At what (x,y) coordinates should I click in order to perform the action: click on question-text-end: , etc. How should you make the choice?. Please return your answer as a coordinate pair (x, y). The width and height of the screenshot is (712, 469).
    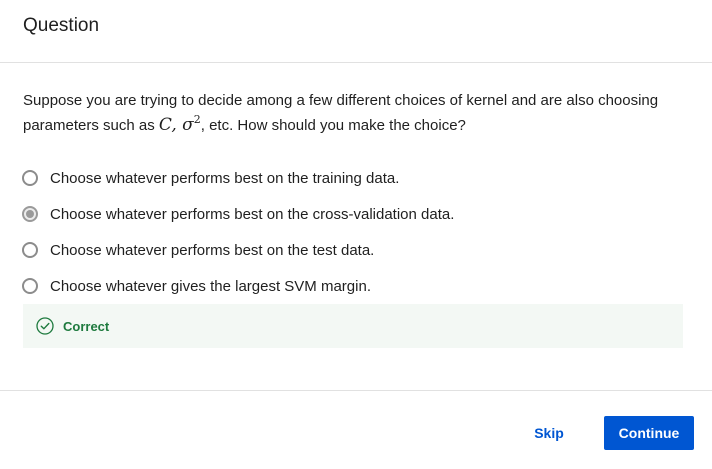
    Looking at the image, I should click on (333, 125).